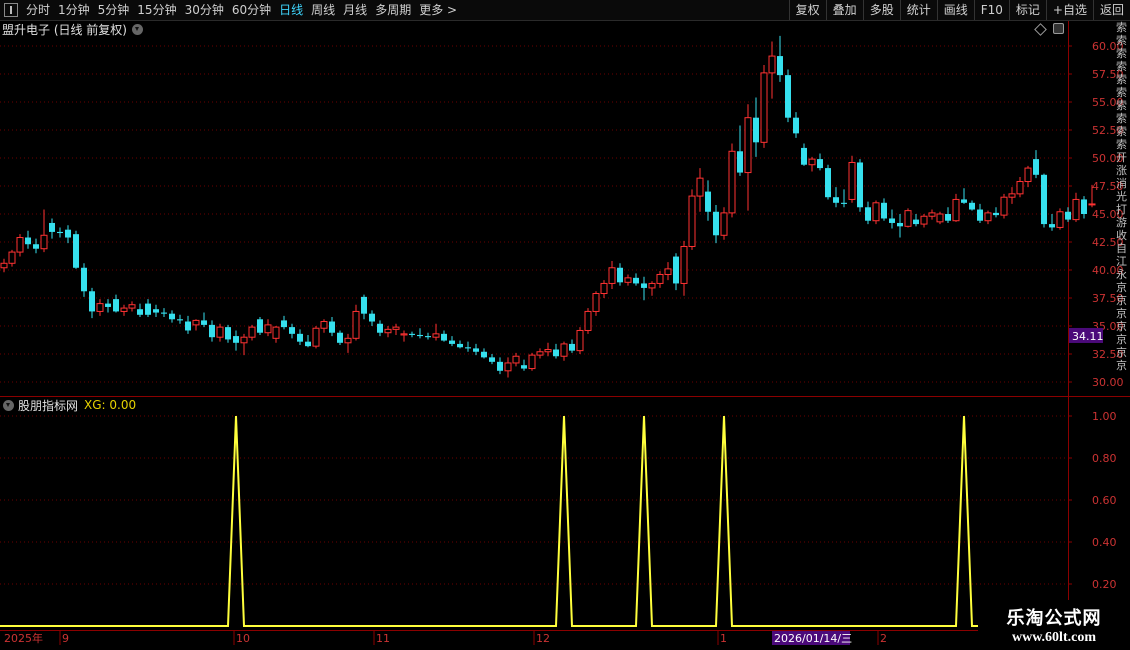 Image resolution: width=1130 pixels, height=650 pixels. I want to click on indicator-tick-label: 0.40, so click(1104, 542).